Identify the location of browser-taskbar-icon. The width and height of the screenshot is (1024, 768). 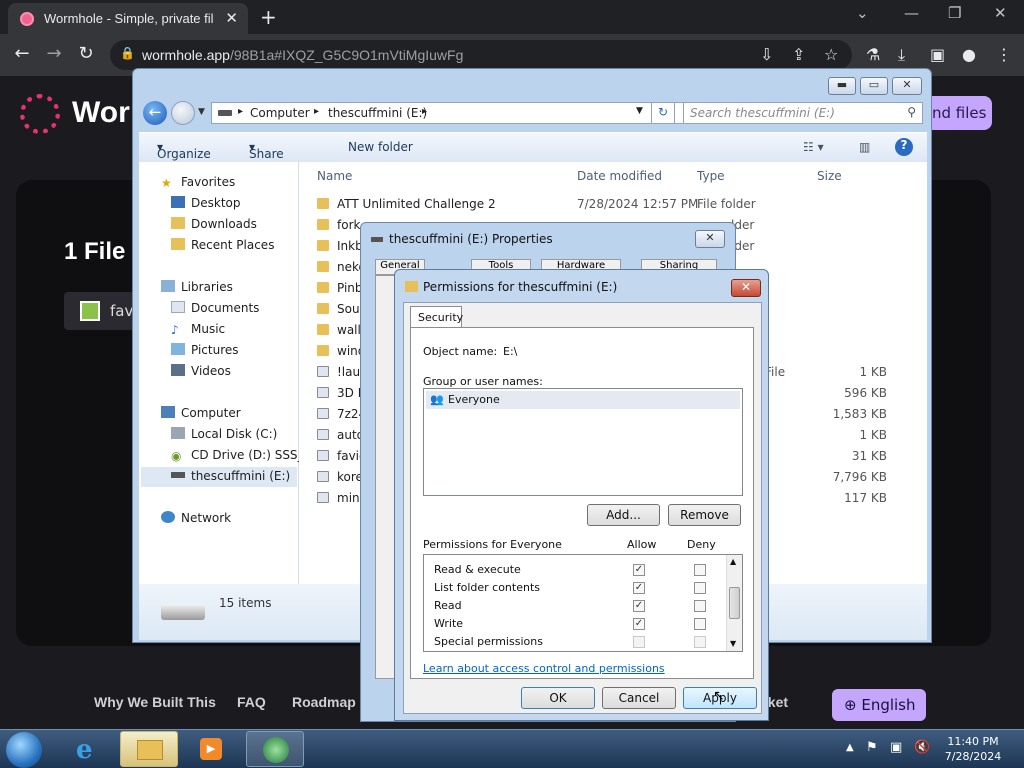
(275, 749).